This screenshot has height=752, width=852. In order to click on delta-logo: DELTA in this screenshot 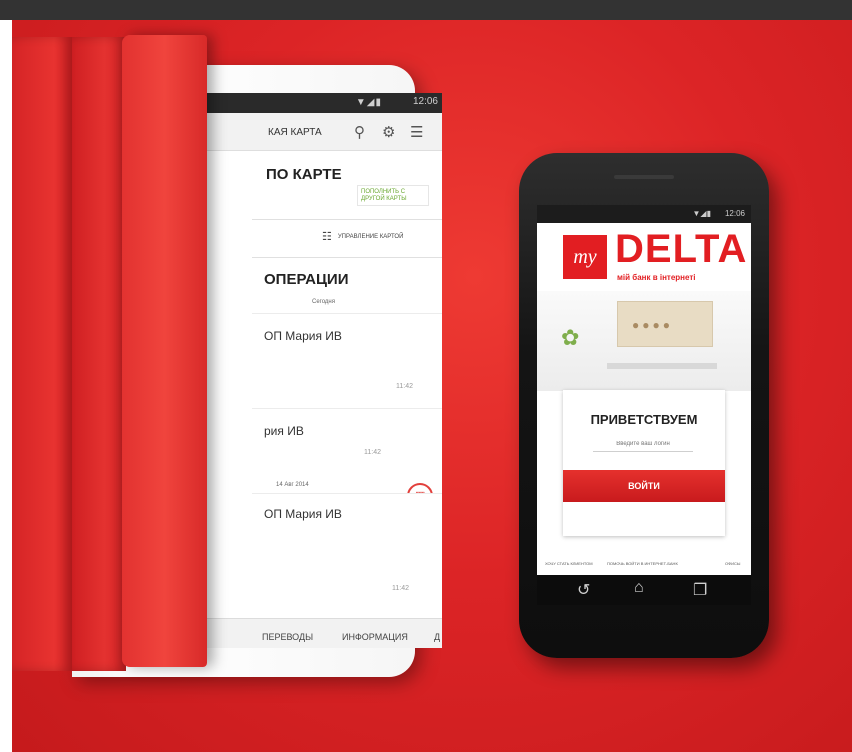, I will do `click(681, 249)`.